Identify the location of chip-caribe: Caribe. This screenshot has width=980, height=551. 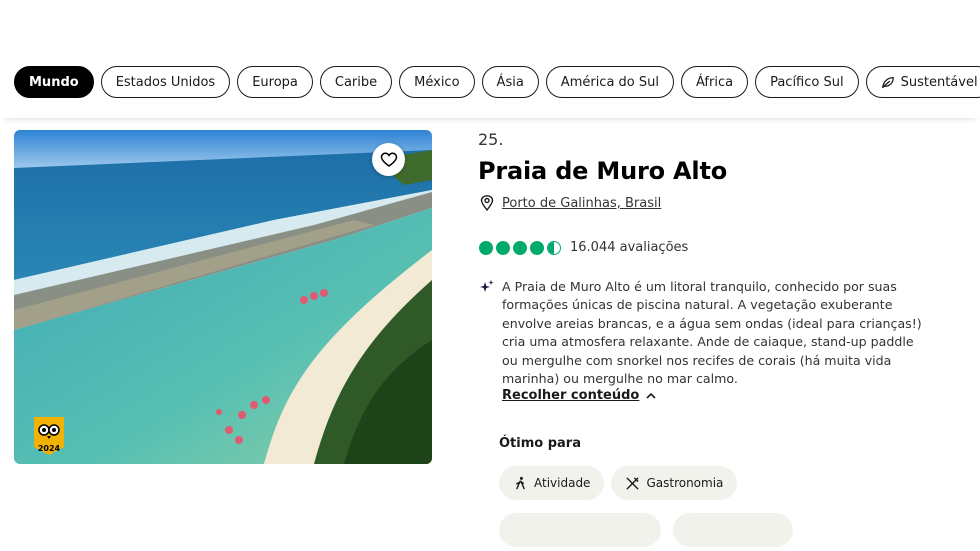
(356, 82).